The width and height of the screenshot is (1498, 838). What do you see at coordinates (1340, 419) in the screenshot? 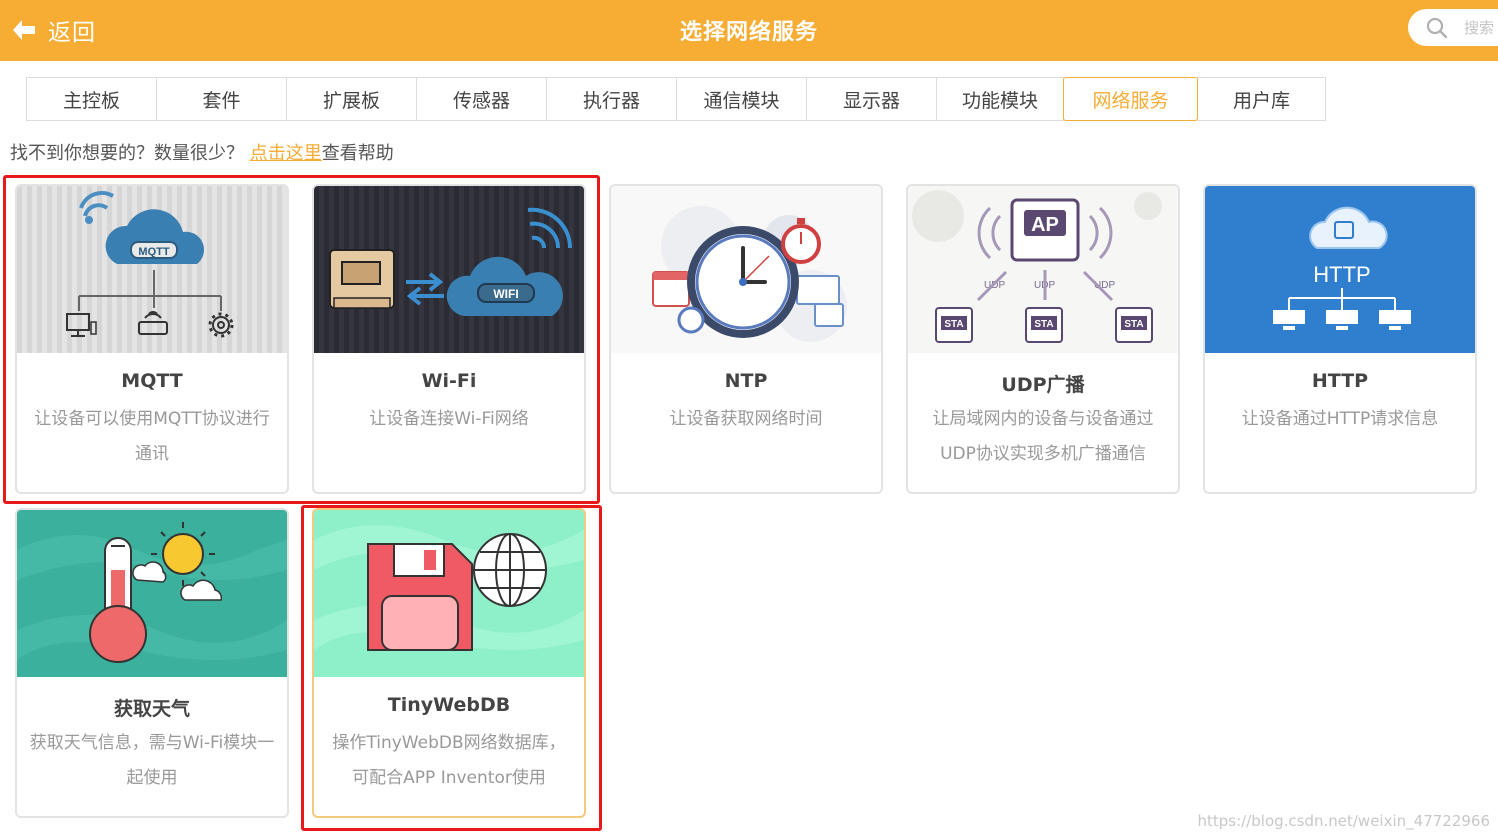
I see `card-description: 让设备通过HTTP请求信息` at bounding box center [1340, 419].